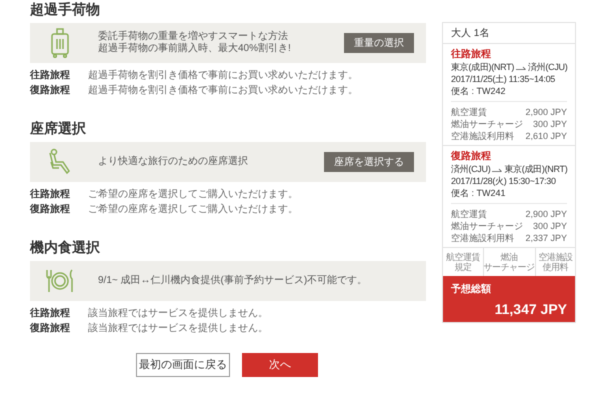 This screenshot has width=600, height=400. What do you see at coordinates (195, 49) in the screenshot?
I see `info-text: 超過手荷物の事前購入時、最大40%割引き!` at bounding box center [195, 49].